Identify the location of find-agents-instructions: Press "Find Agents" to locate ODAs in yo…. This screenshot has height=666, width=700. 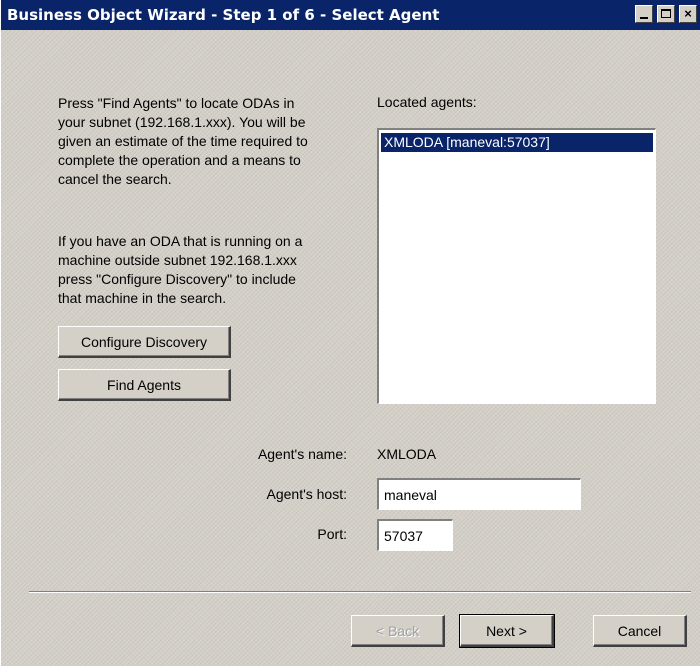
(188, 141).